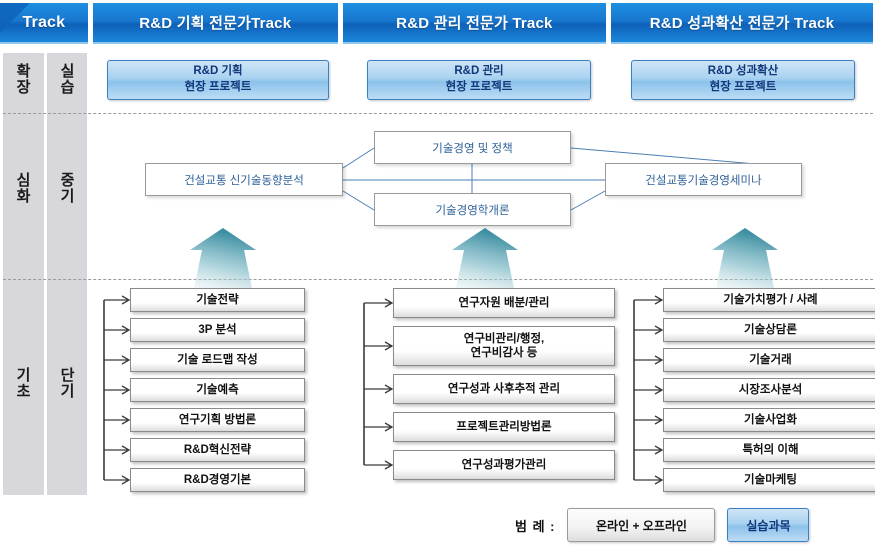  Describe the element at coordinates (67, 196) in the screenshot. I see `sidebar-term-midterm-char2: 기` at that location.